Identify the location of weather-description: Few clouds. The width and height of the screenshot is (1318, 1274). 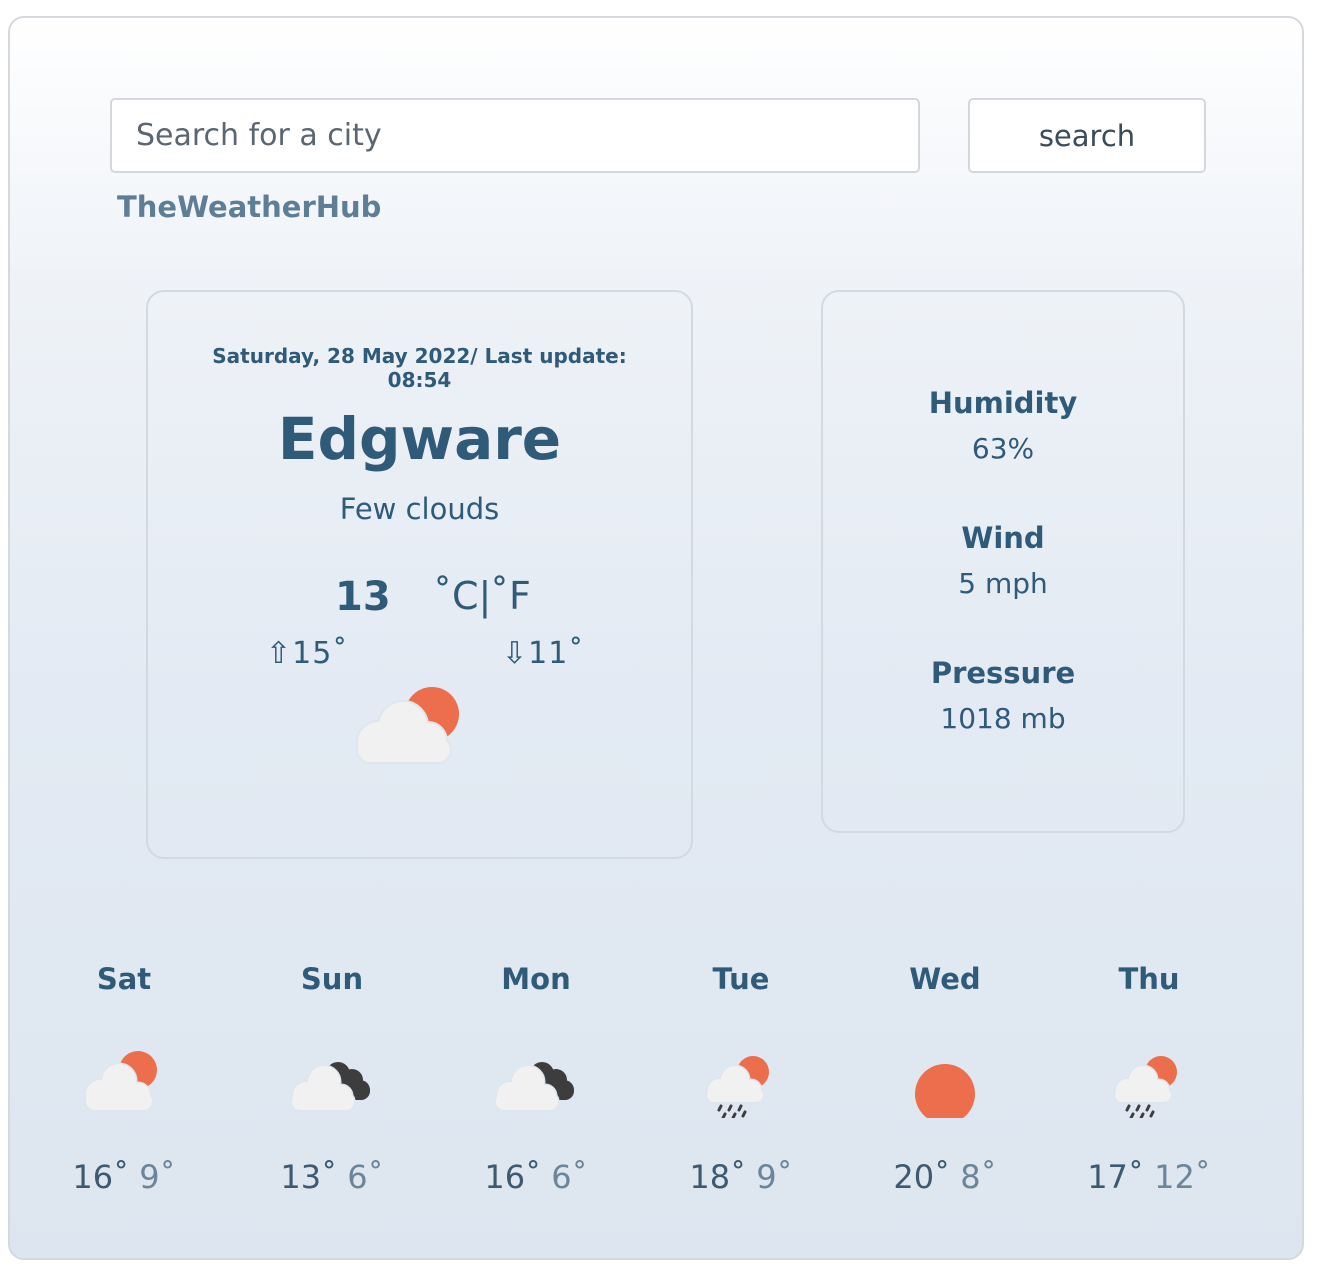
(419, 509).